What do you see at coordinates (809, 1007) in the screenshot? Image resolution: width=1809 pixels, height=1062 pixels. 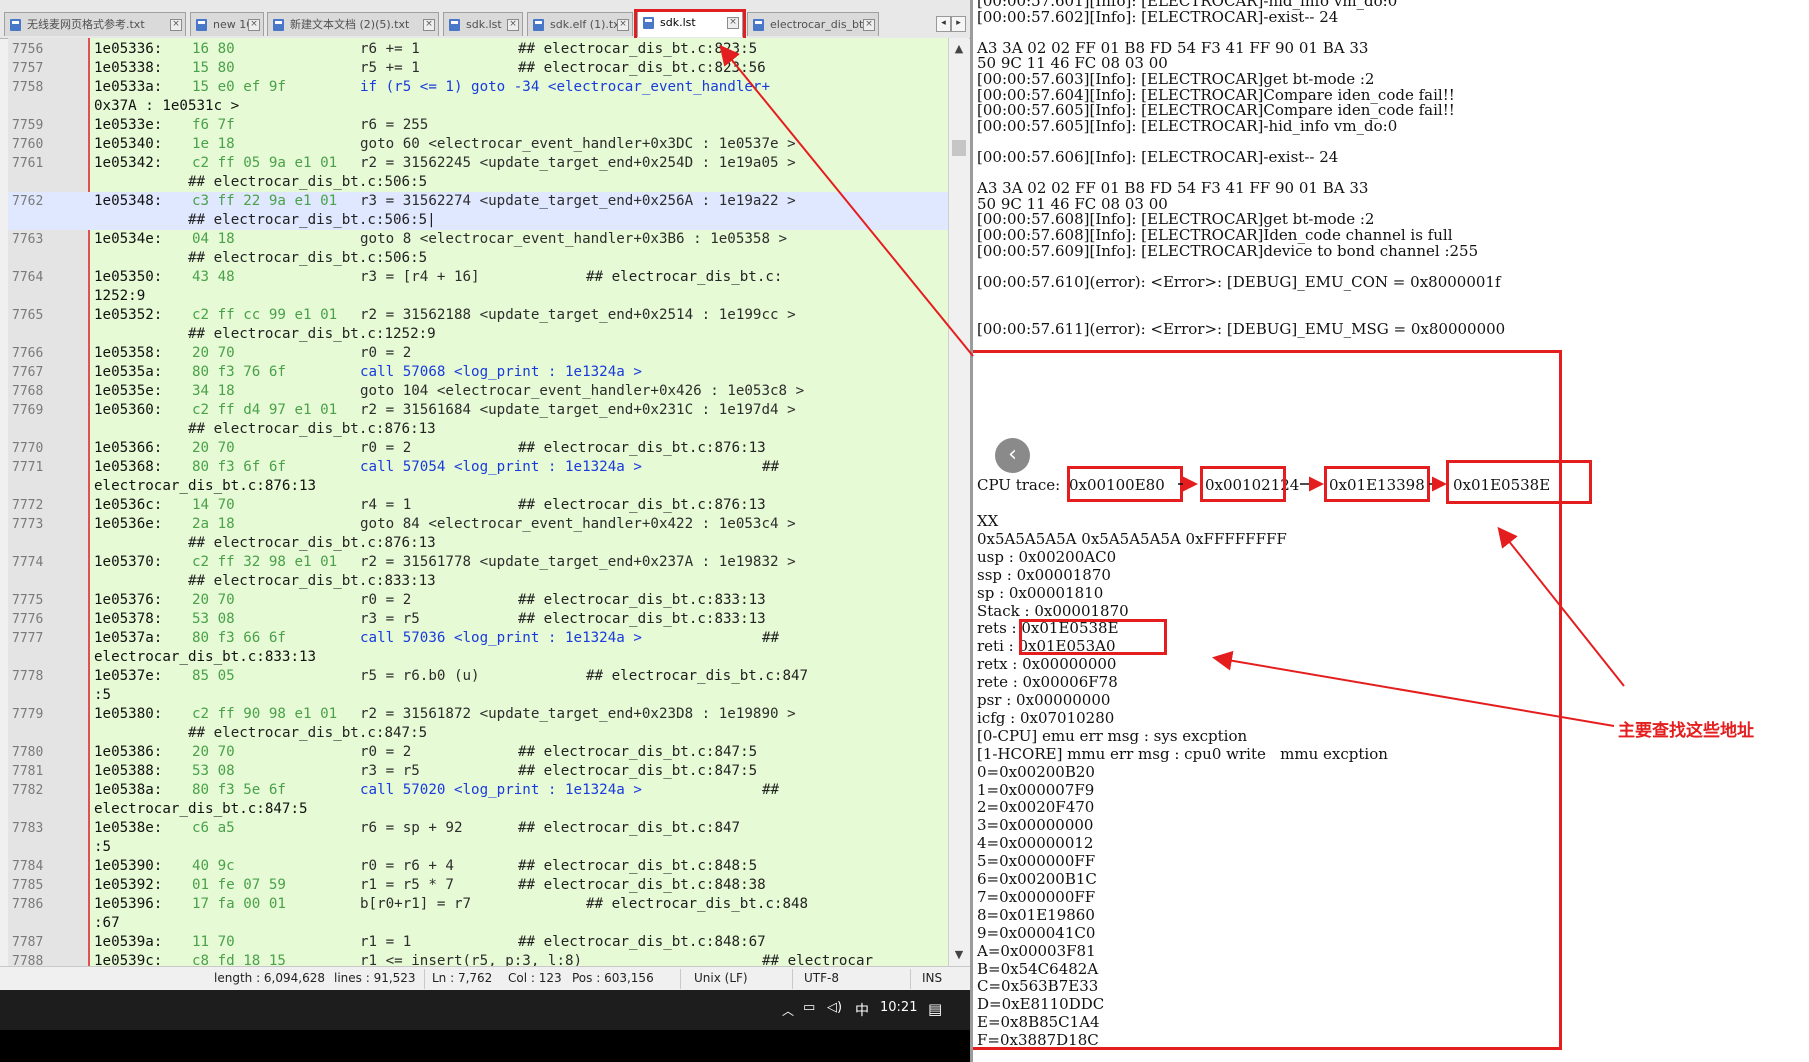 I see `network-icon: ▭` at bounding box center [809, 1007].